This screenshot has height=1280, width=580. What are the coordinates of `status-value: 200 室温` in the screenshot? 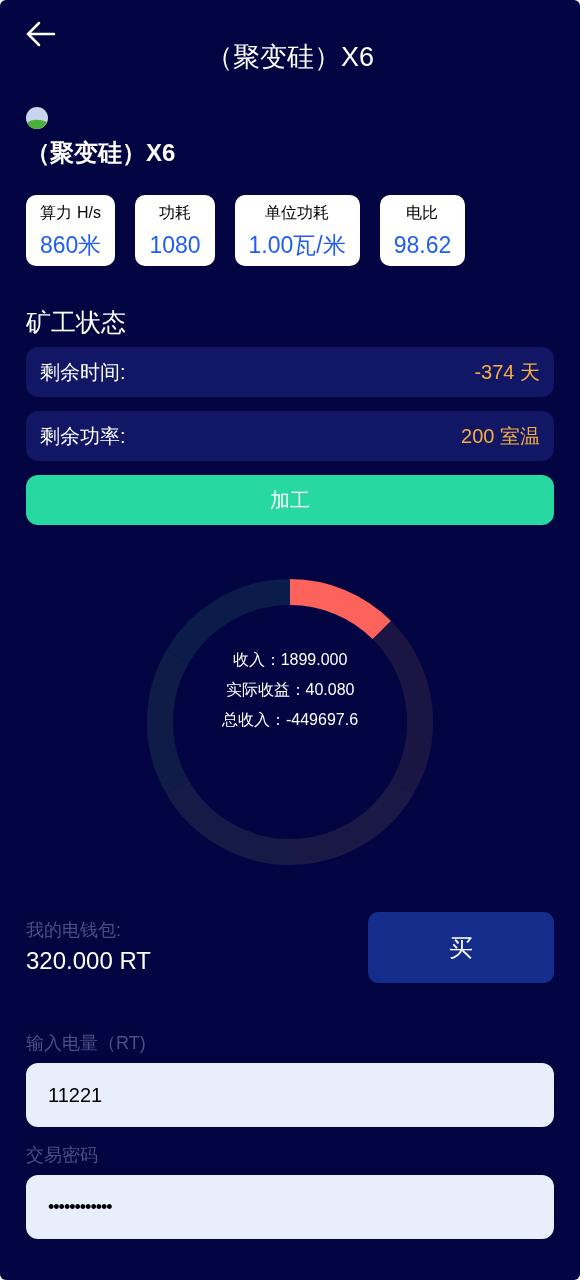 It's located at (500, 436).